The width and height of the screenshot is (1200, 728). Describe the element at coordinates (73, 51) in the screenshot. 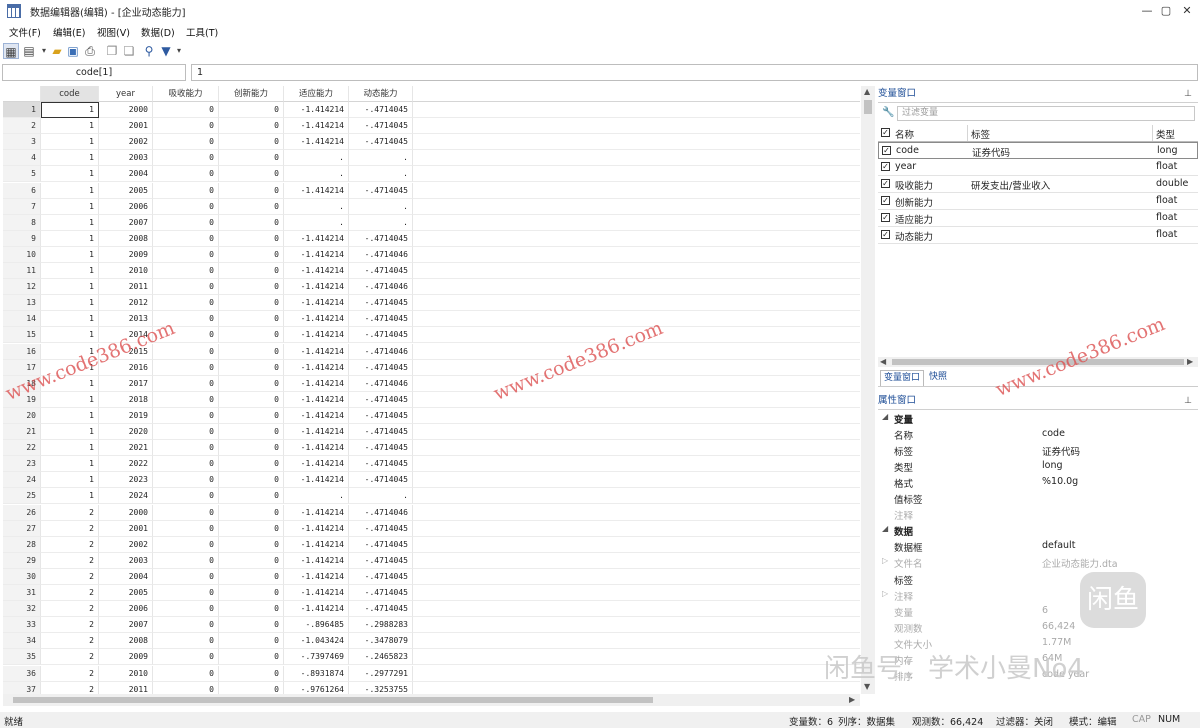

I see `save-icon: ▣` at that location.